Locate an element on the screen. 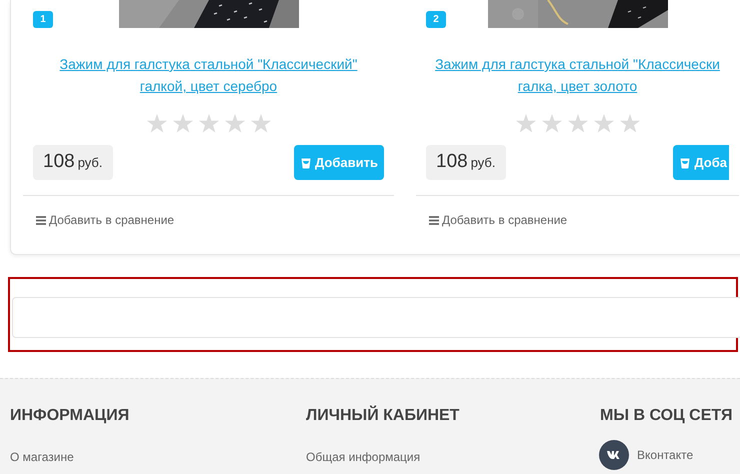  product-title-link: Зажим для галстука стальной "Классически галка, цвет золото is located at coordinates (577, 75).